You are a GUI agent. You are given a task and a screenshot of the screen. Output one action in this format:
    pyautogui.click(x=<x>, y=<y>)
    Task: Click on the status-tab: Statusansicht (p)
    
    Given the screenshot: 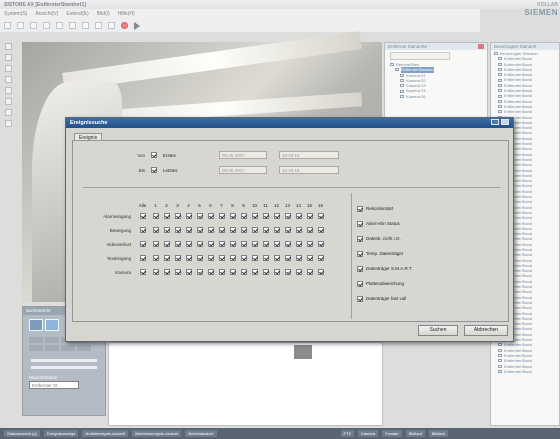 What is the action you would take?
    pyautogui.click(x=22, y=433)
    